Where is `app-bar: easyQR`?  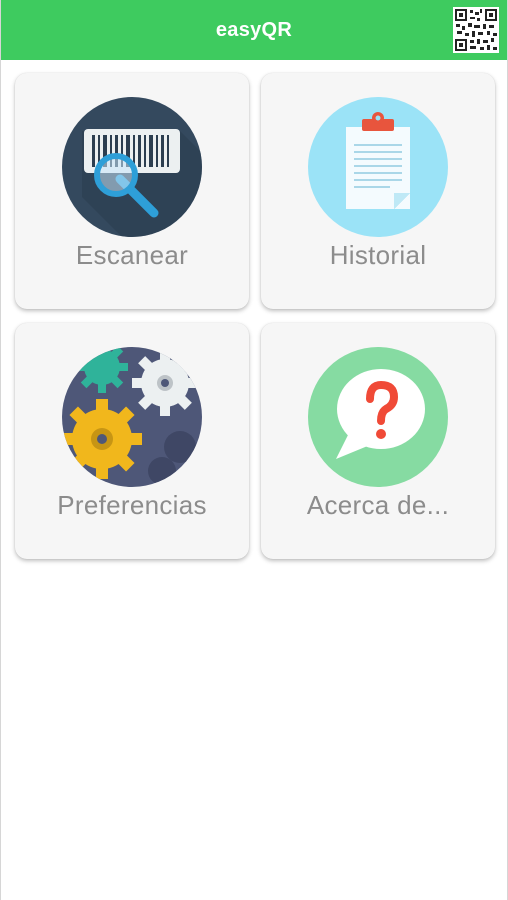 app-bar: easyQR is located at coordinates (254, 30).